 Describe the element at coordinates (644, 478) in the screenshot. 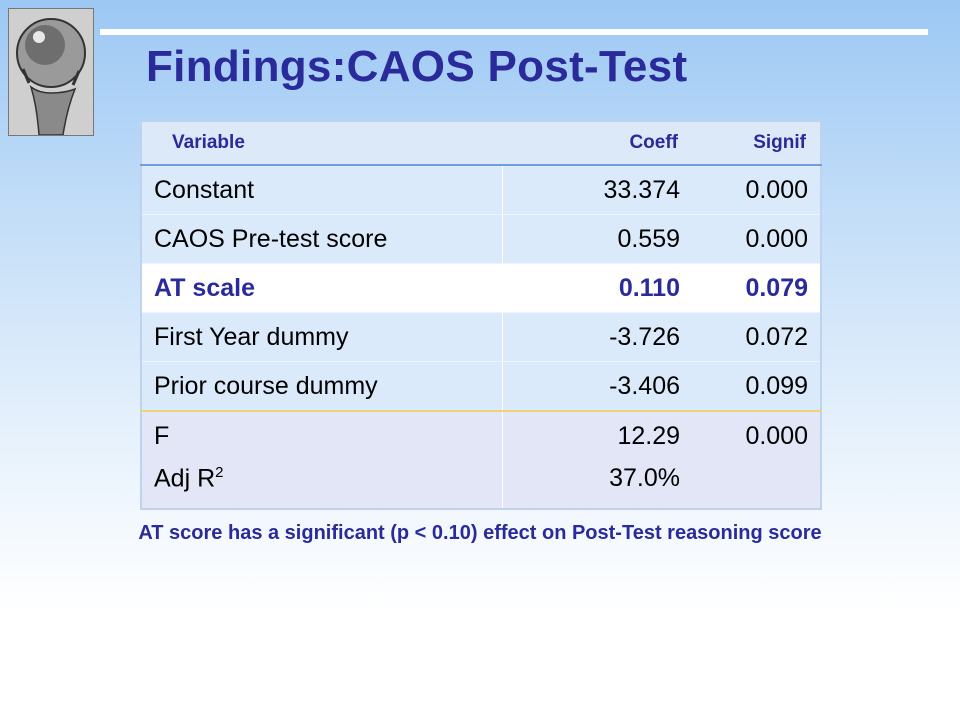

I see `adj-r2-value: 37.0%` at that location.